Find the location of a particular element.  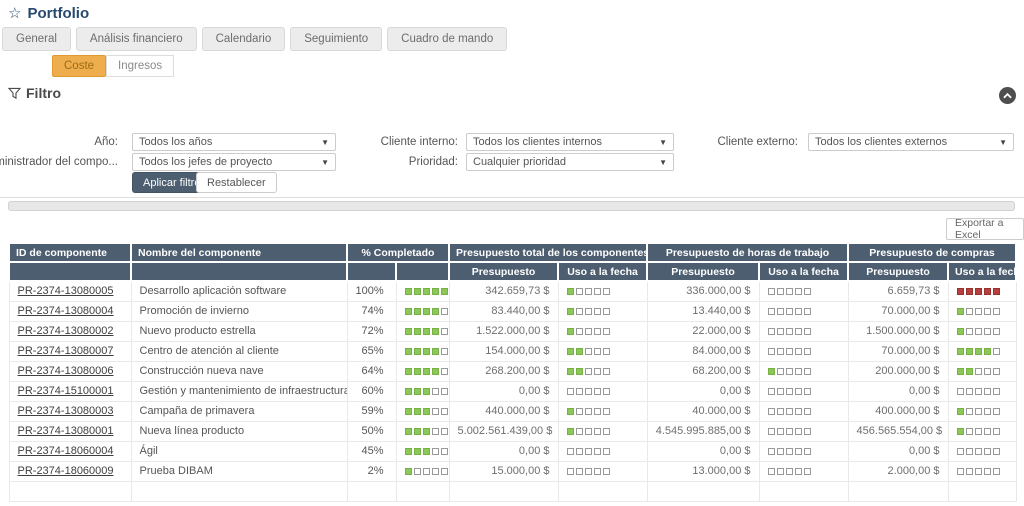

header-component-id: ID de componente is located at coordinates (70, 252).